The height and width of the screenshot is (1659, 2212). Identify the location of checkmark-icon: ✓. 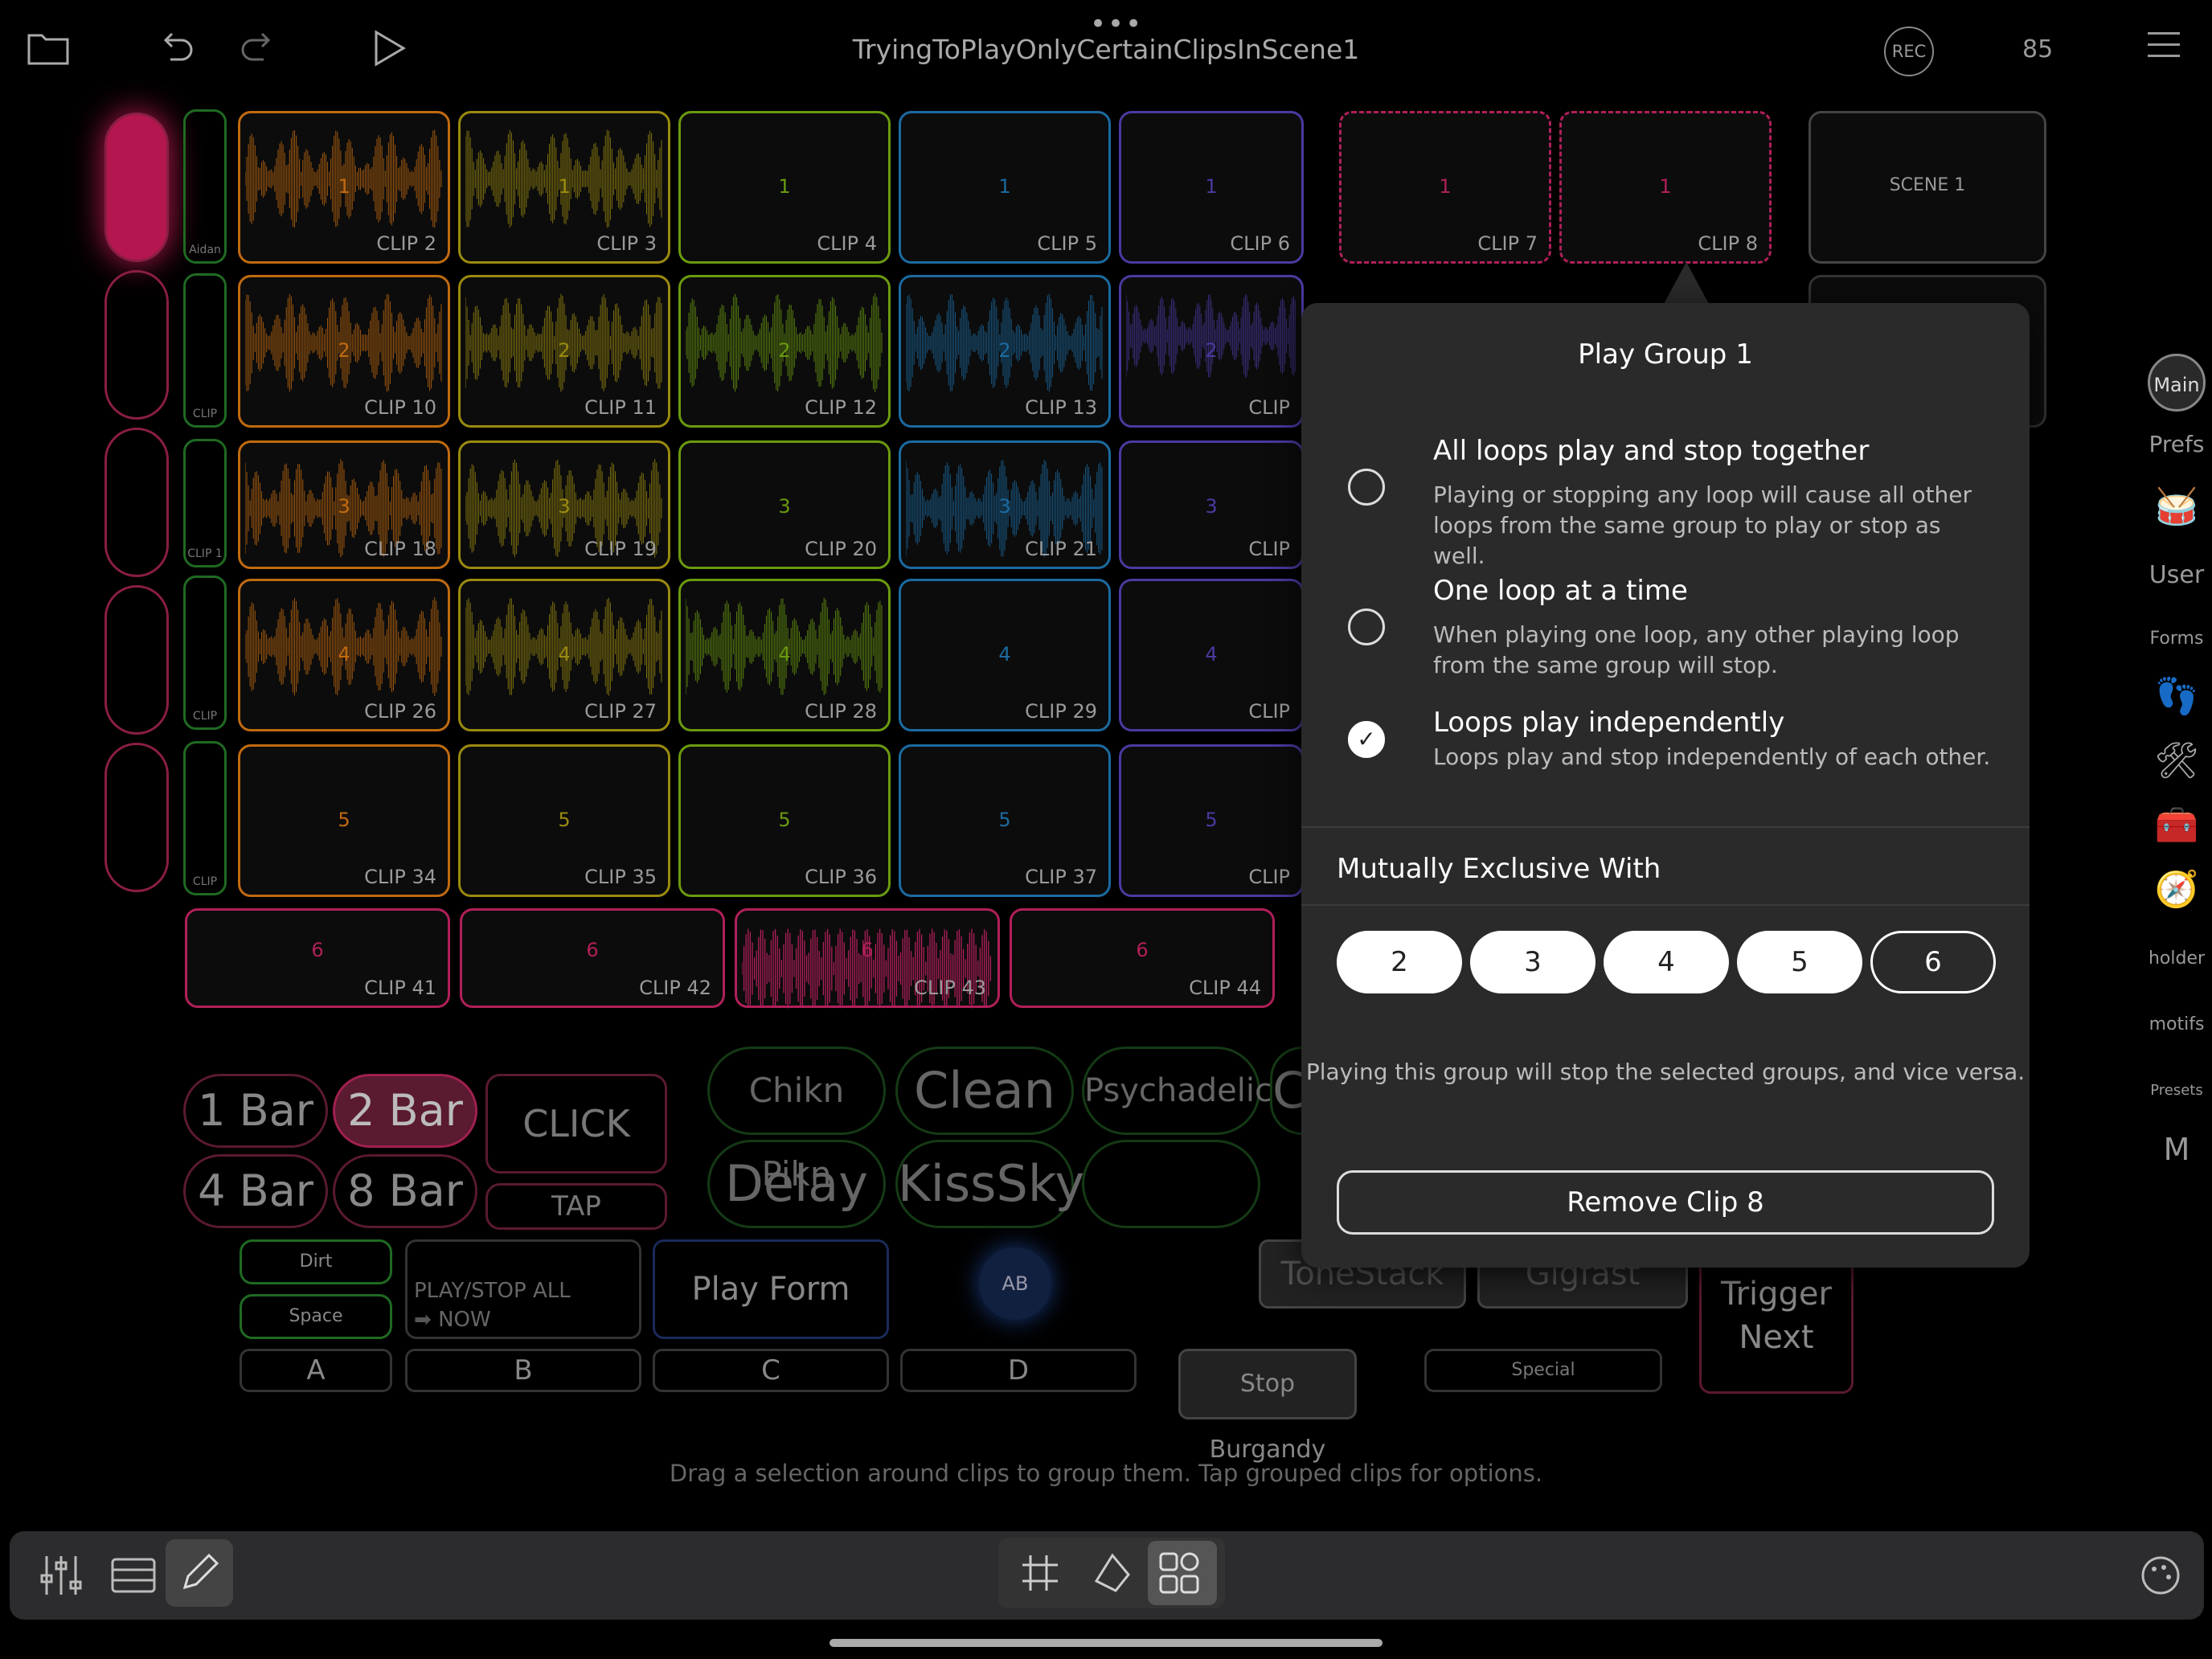
(1366, 739).